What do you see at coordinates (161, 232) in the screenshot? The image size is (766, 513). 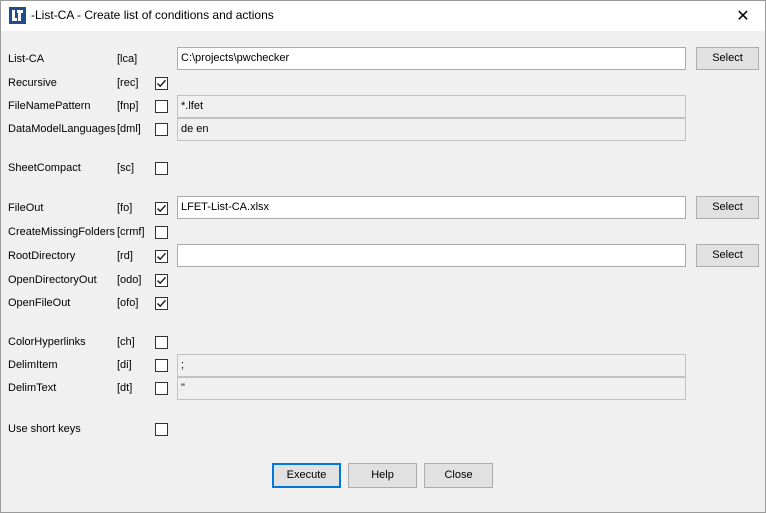 I see `create-missing-folders-checkbox` at bounding box center [161, 232].